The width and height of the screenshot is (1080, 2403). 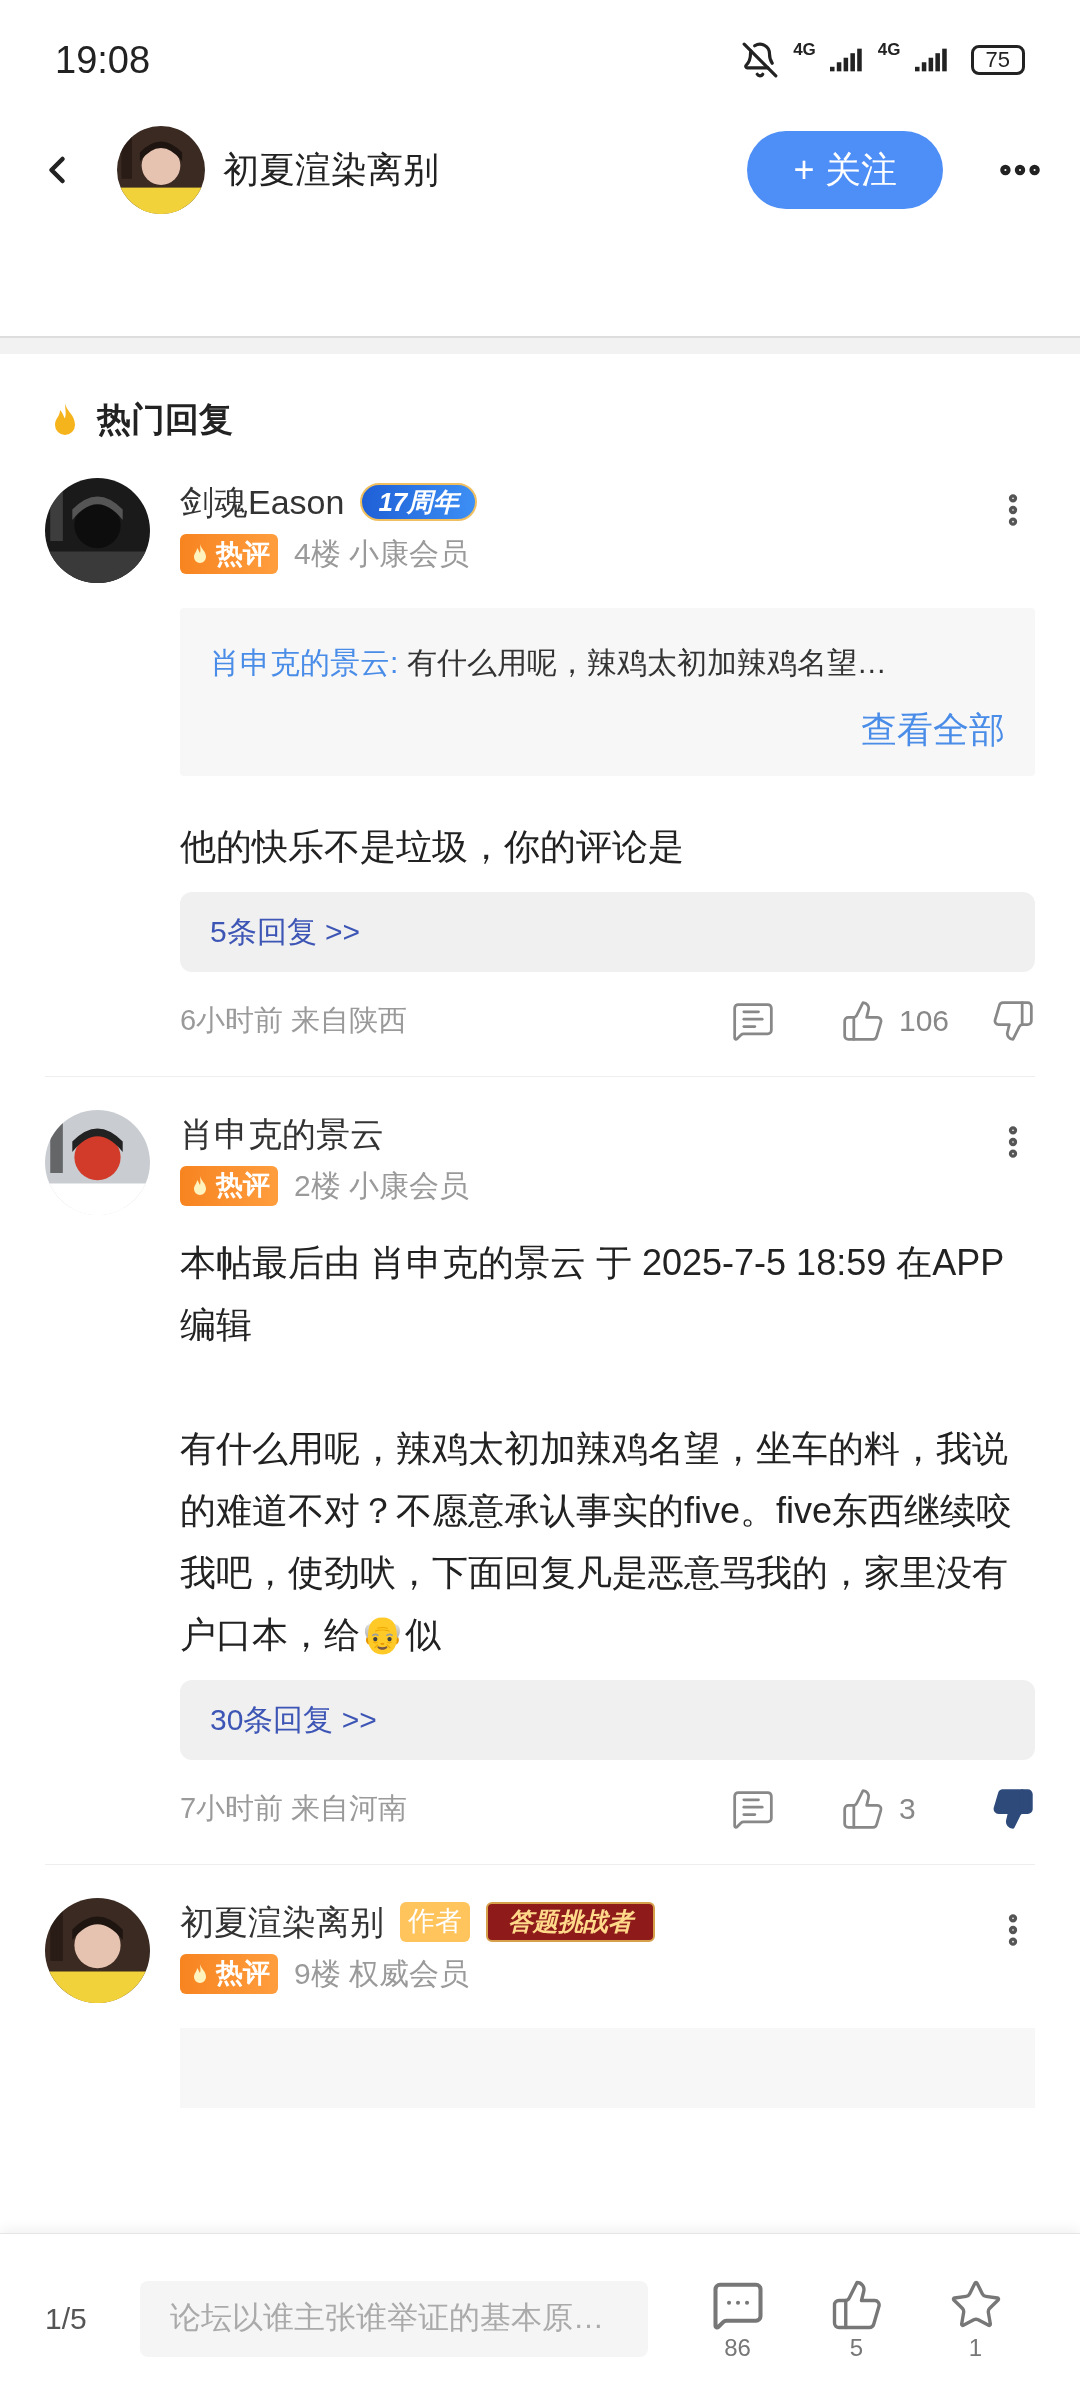 What do you see at coordinates (997, 60) in the screenshot?
I see `battery-icon: 75` at bounding box center [997, 60].